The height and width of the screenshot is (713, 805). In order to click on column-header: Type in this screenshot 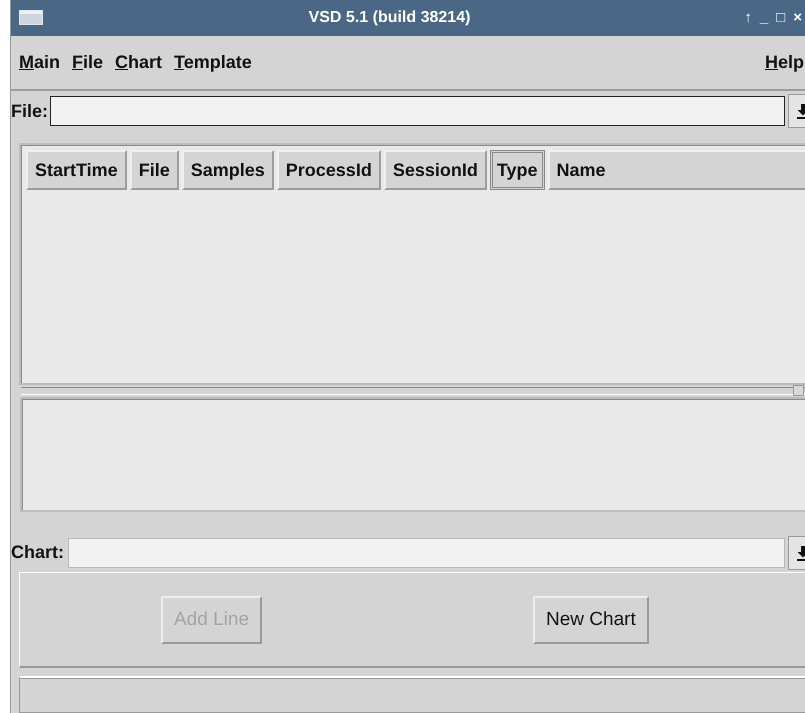, I will do `click(517, 170)`.